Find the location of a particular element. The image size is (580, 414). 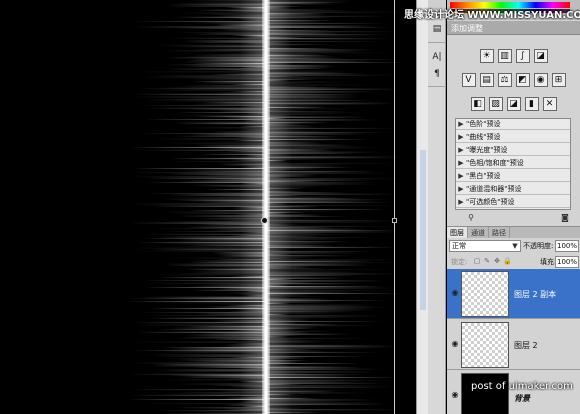

lock-position-icon: ✥ is located at coordinates (497, 261).